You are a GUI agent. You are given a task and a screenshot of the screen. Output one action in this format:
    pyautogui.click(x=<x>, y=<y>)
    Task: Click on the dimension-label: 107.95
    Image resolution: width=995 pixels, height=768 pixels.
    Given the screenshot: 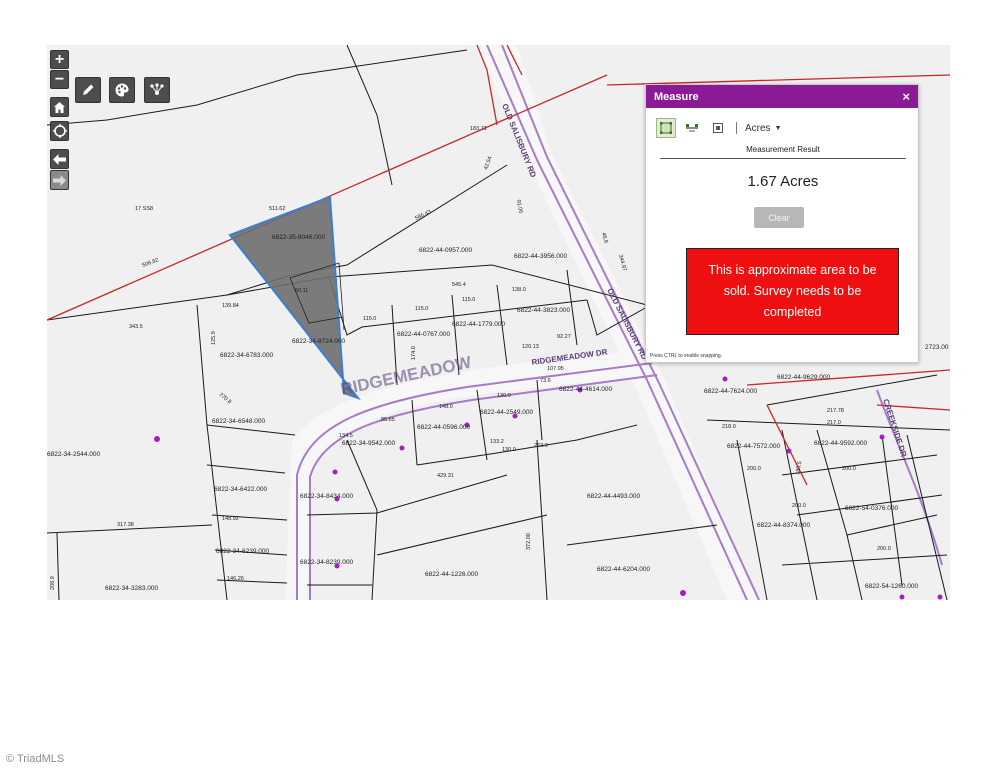 What is the action you would take?
    pyautogui.click(x=555, y=369)
    